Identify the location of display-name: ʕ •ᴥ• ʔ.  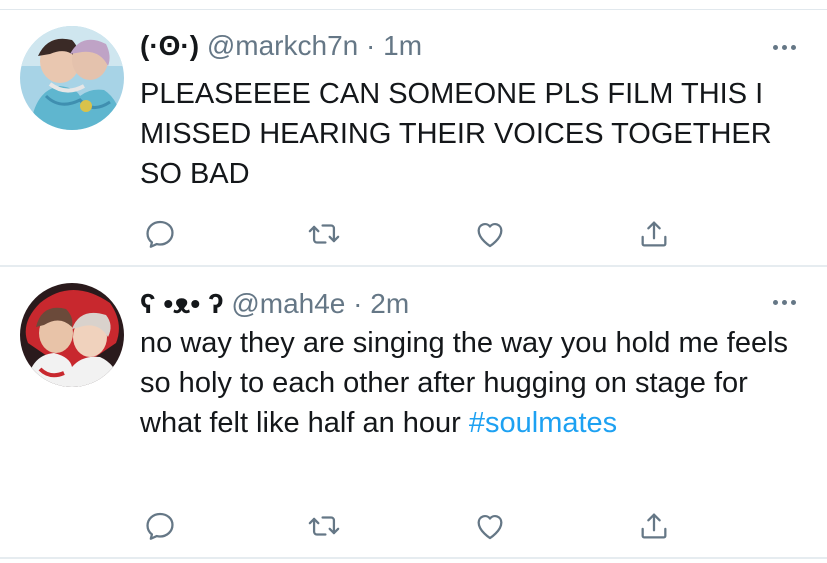
(182, 303).